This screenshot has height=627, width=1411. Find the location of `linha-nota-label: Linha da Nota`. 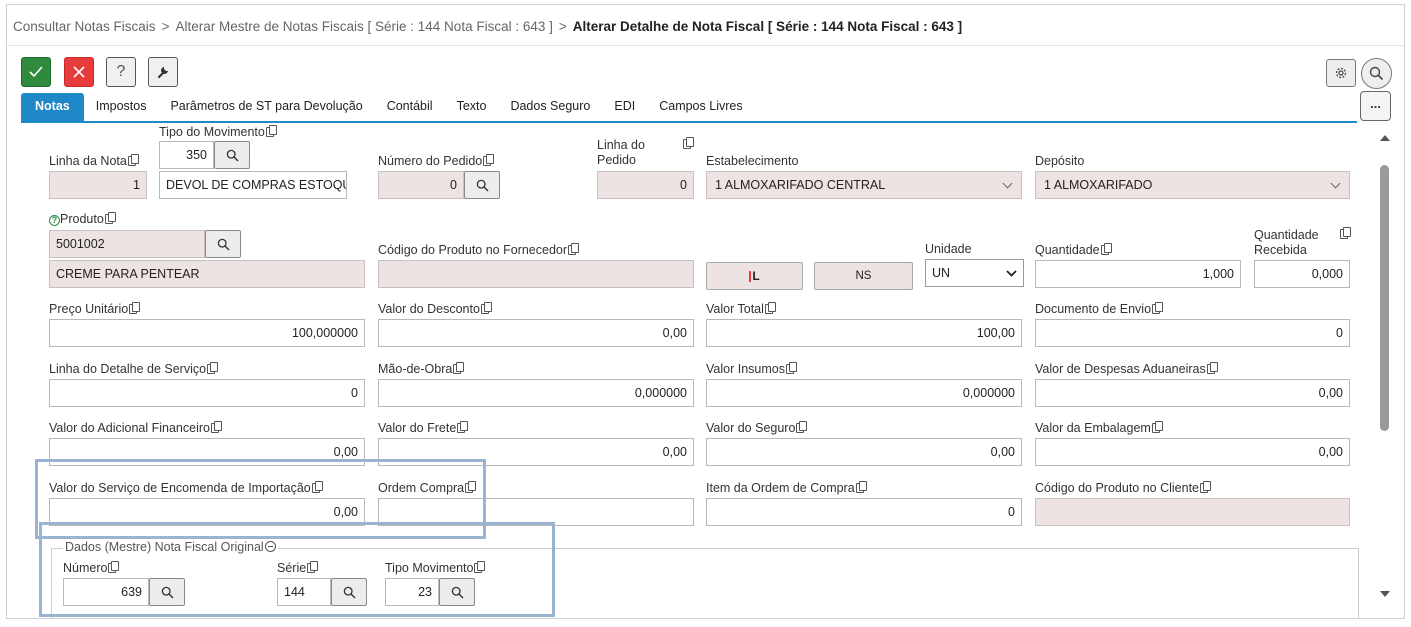

linha-nota-label: Linha da Nota is located at coordinates (94, 161).